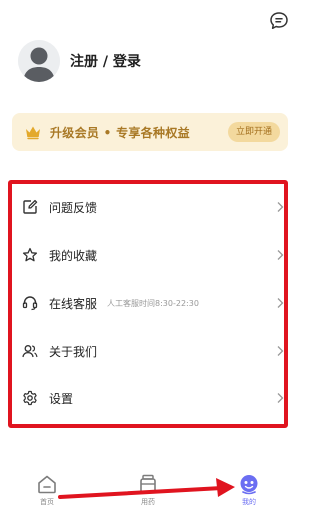 This screenshot has height=517, width=320. Describe the element at coordinates (30, 206) in the screenshot. I see `edit-icon` at that location.